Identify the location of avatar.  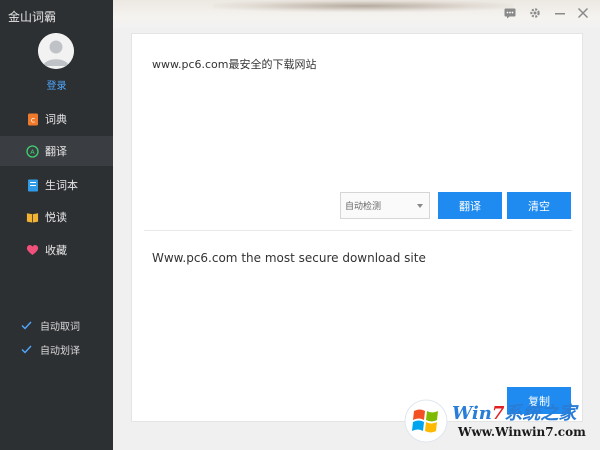
(56, 51).